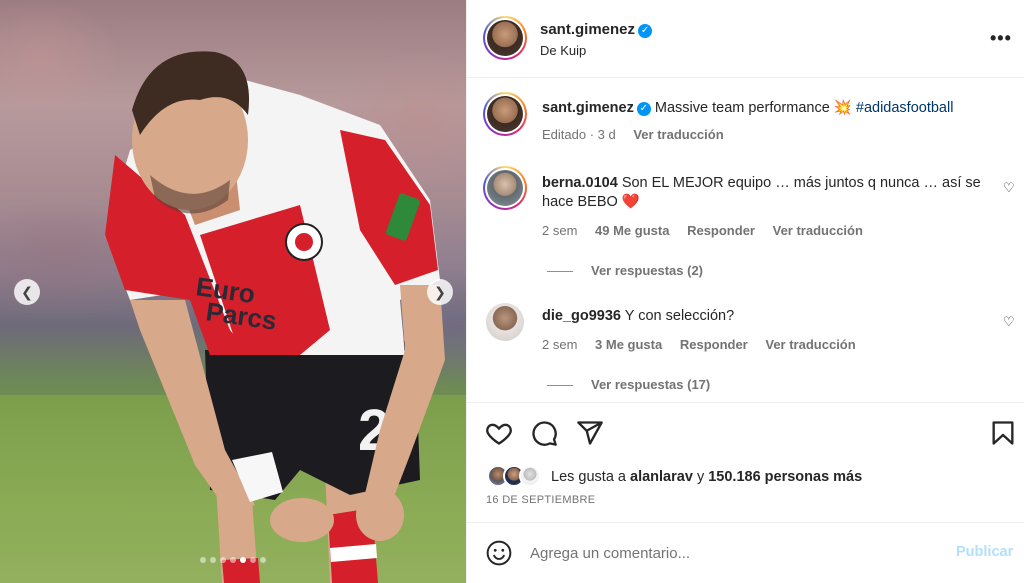  Describe the element at coordinates (579, 134) in the screenshot. I see `caption-edited: Editado · 3 d` at that location.